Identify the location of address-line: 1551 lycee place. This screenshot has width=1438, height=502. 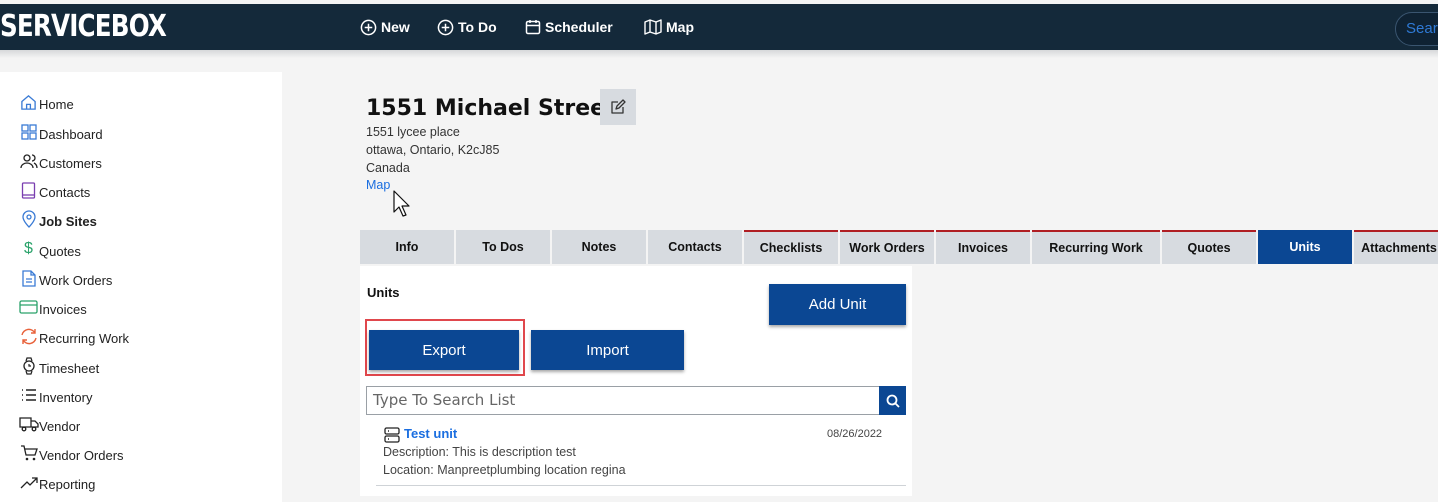
(413, 132).